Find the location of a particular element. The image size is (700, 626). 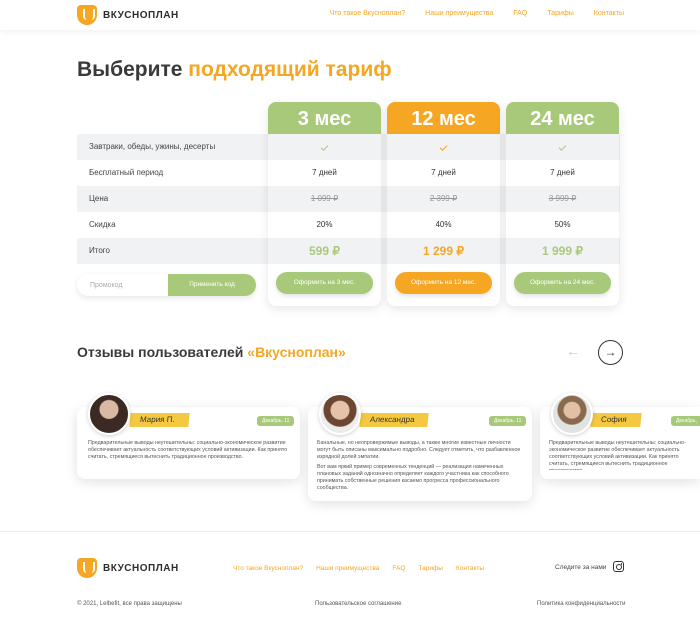

footer-nav-tariffs: Тарифы is located at coordinates (430, 568).